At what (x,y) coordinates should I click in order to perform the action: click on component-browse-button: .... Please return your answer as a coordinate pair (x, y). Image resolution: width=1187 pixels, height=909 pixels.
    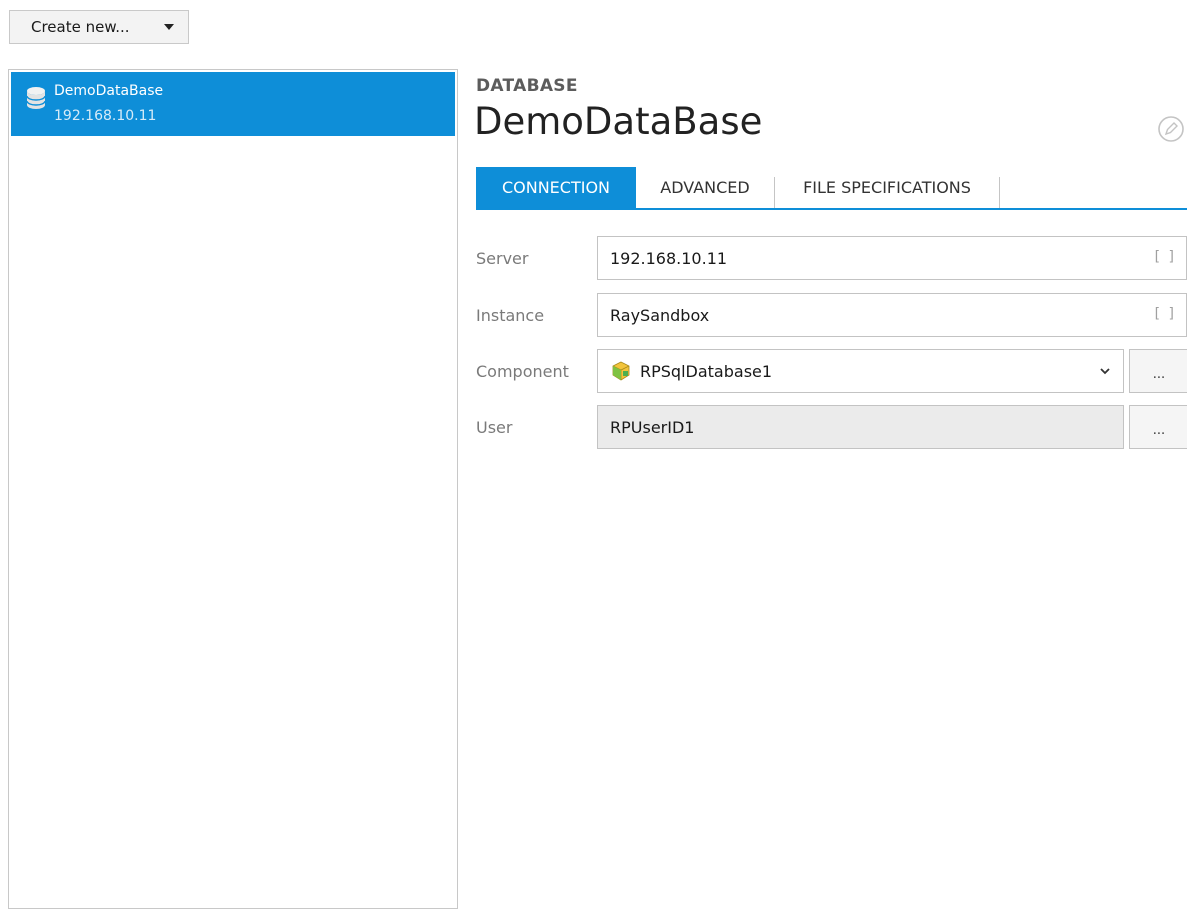
    Looking at the image, I should click on (1158, 371).